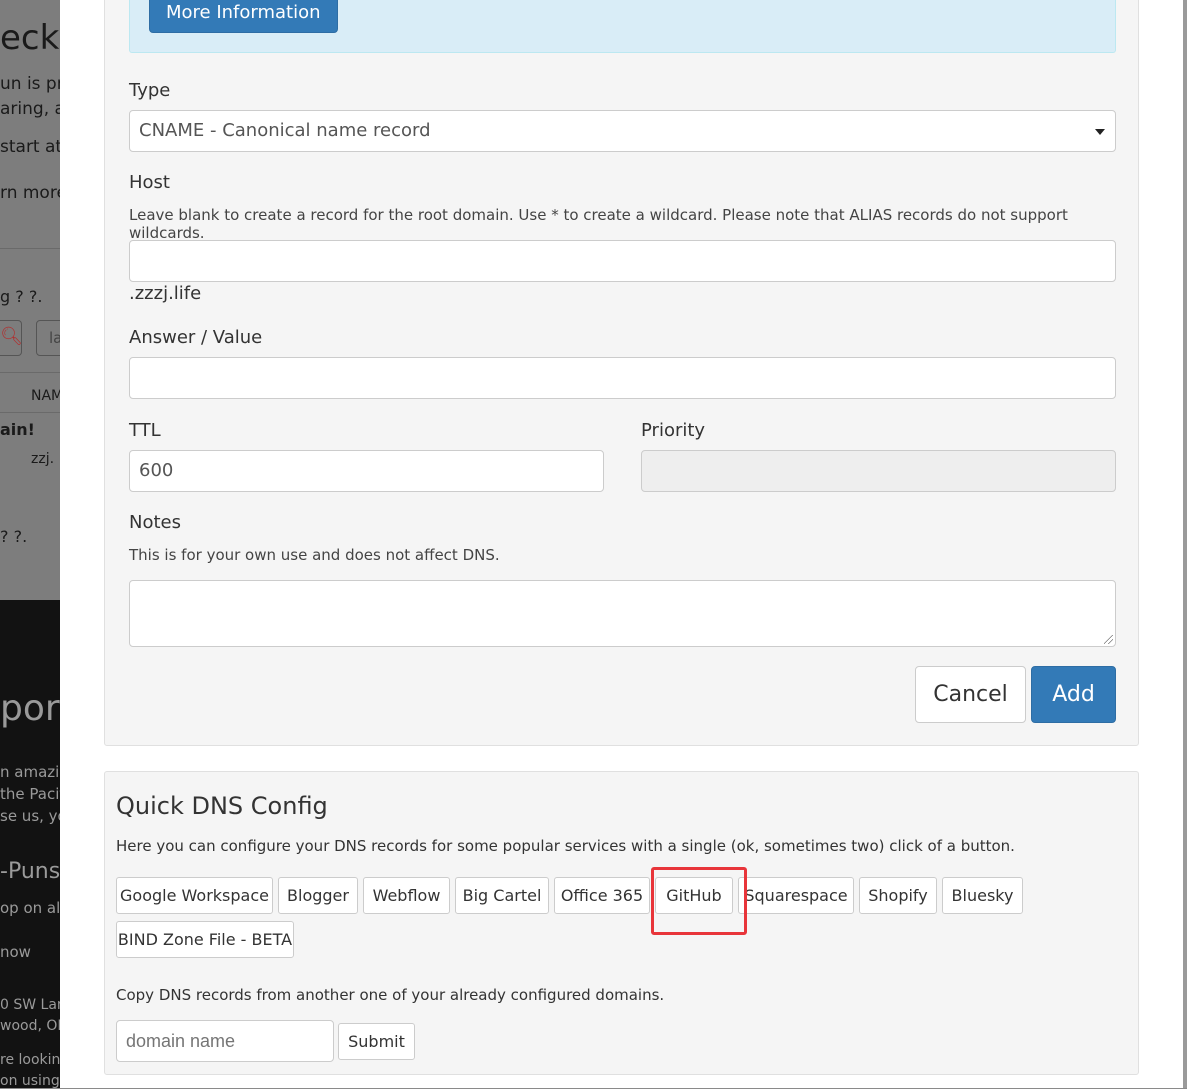 The height and width of the screenshot is (1089, 1187). Describe the element at coordinates (205, 939) in the screenshot. I see `service-bind-zone-file-button: BIND Zone File - BETA` at that location.